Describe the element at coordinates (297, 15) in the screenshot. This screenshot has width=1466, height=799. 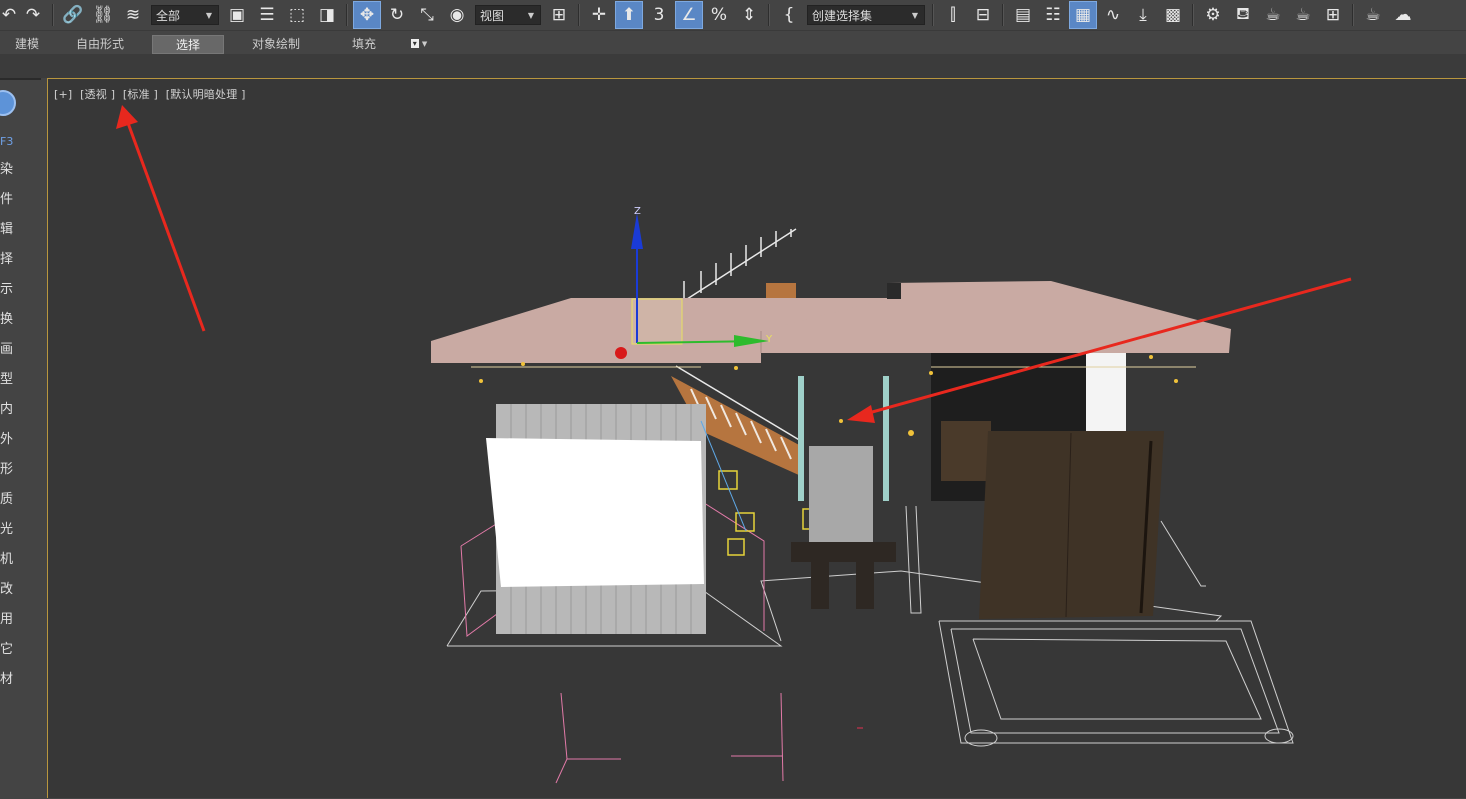
I see `rectangular-selection-region-icon: ⬚` at that location.